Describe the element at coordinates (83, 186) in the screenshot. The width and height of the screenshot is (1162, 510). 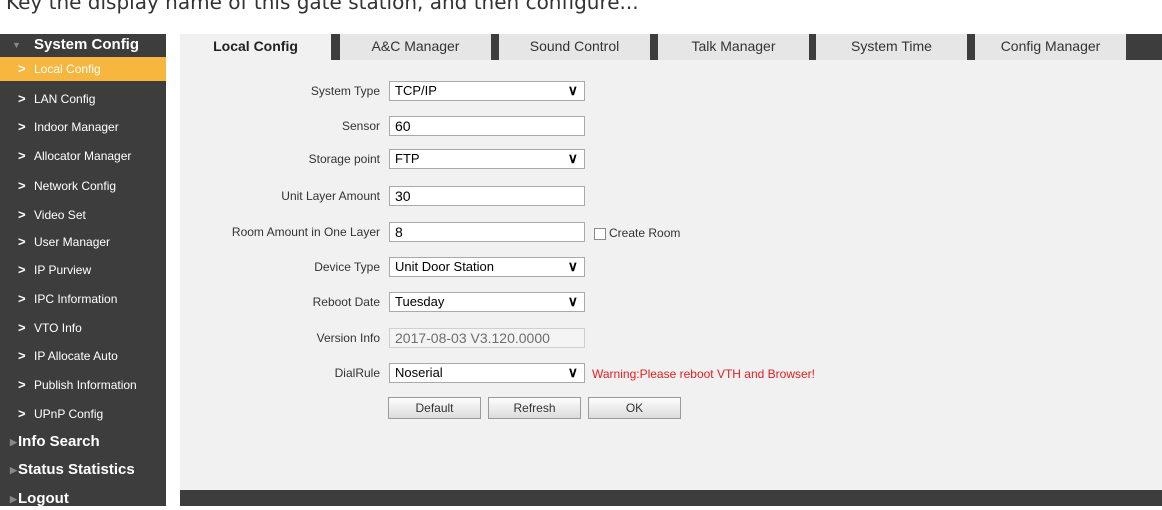
I see `sidebar-item-network-config: > Network Config` at that location.